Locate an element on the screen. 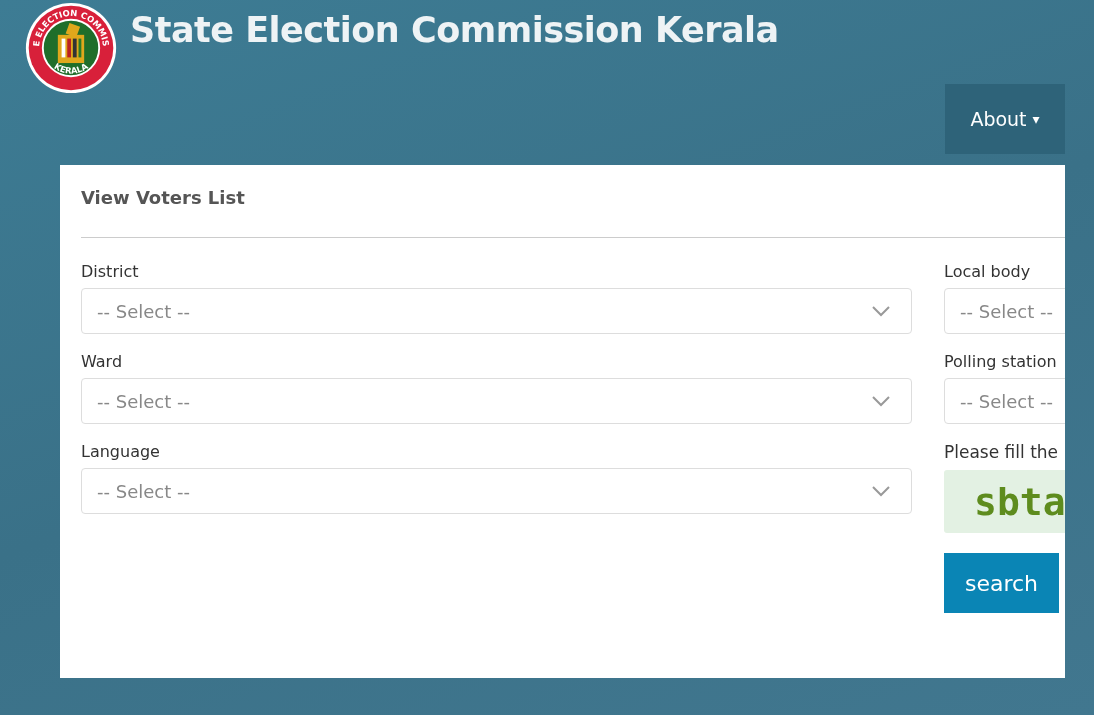 Image resolution: width=1094 pixels, height=715 pixels. caret-icon: ▾ is located at coordinates (1036, 119).